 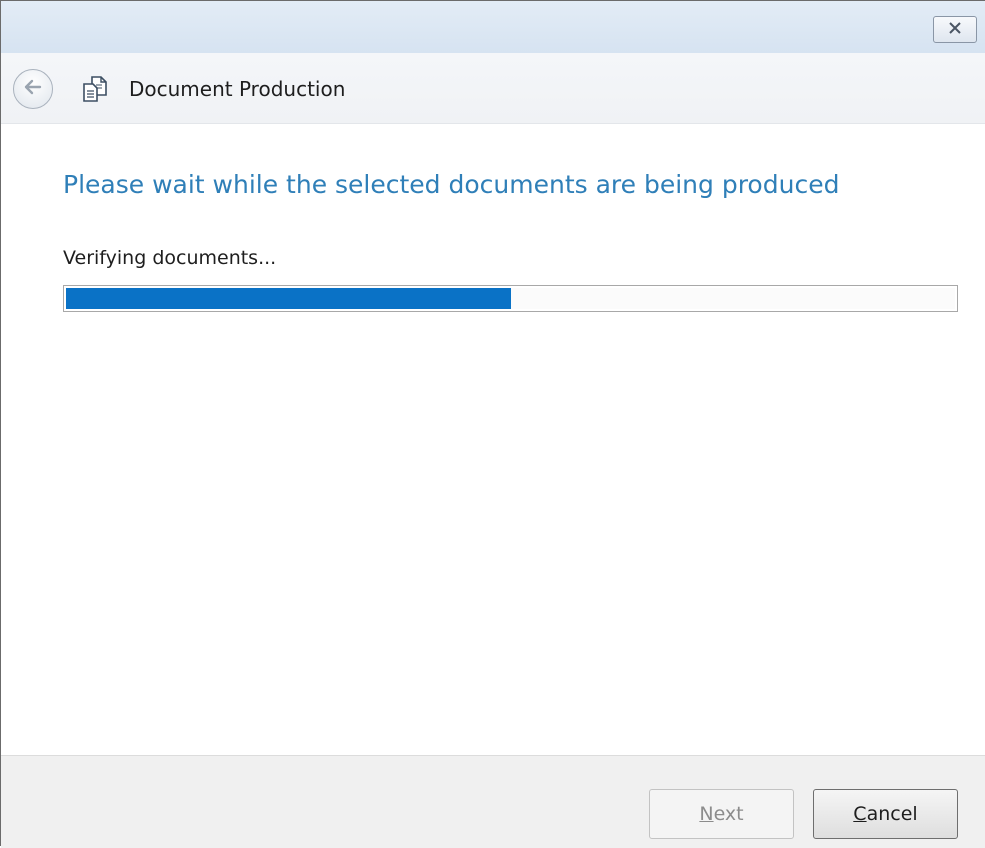 I want to click on close-button, so click(x=955, y=29).